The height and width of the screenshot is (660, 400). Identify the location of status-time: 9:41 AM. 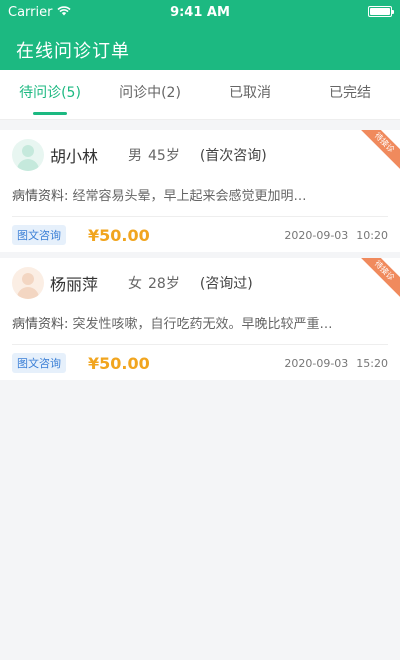
(200, 12).